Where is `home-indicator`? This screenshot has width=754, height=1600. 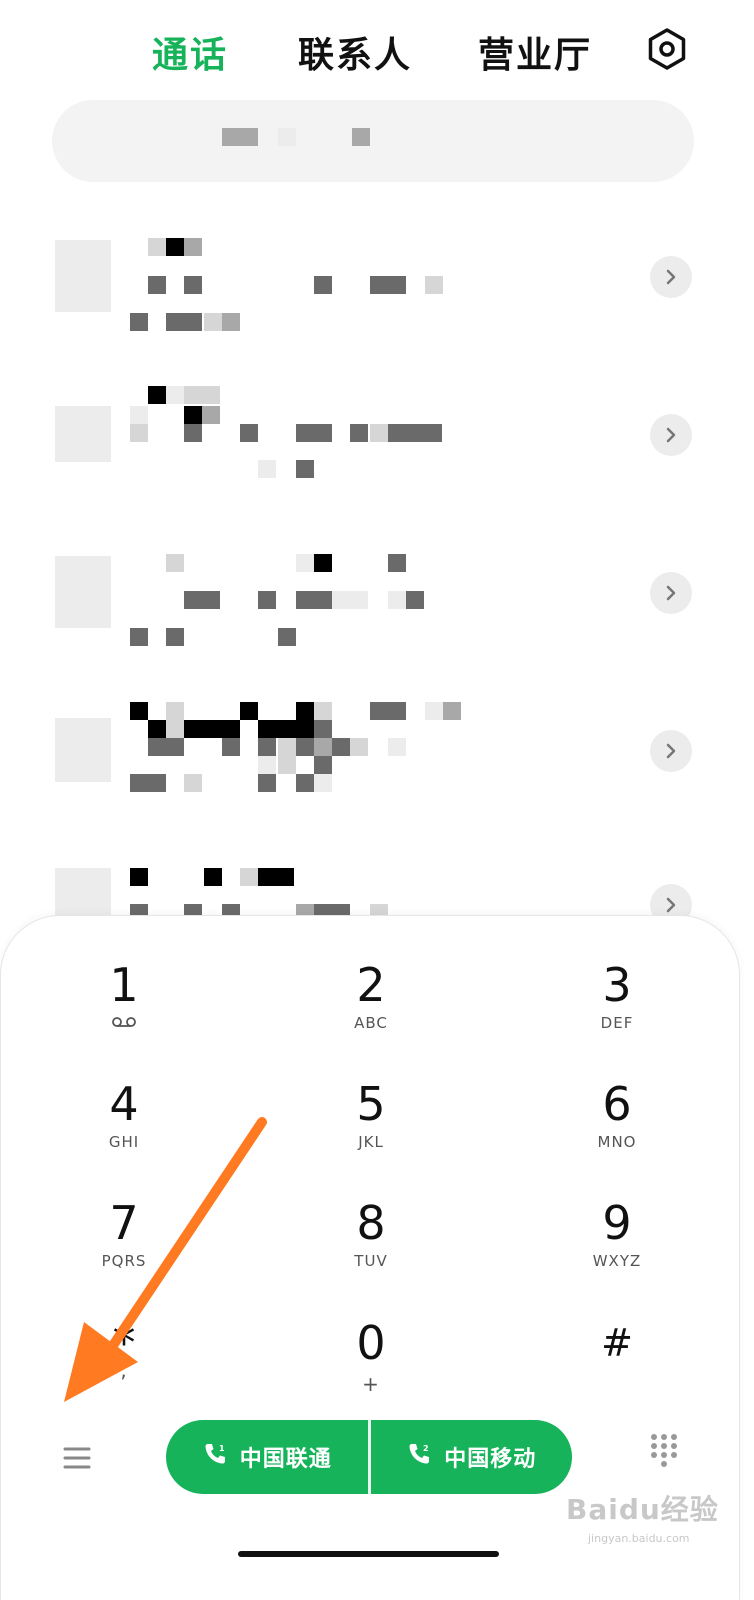
home-indicator is located at coordinates (368, 1554).